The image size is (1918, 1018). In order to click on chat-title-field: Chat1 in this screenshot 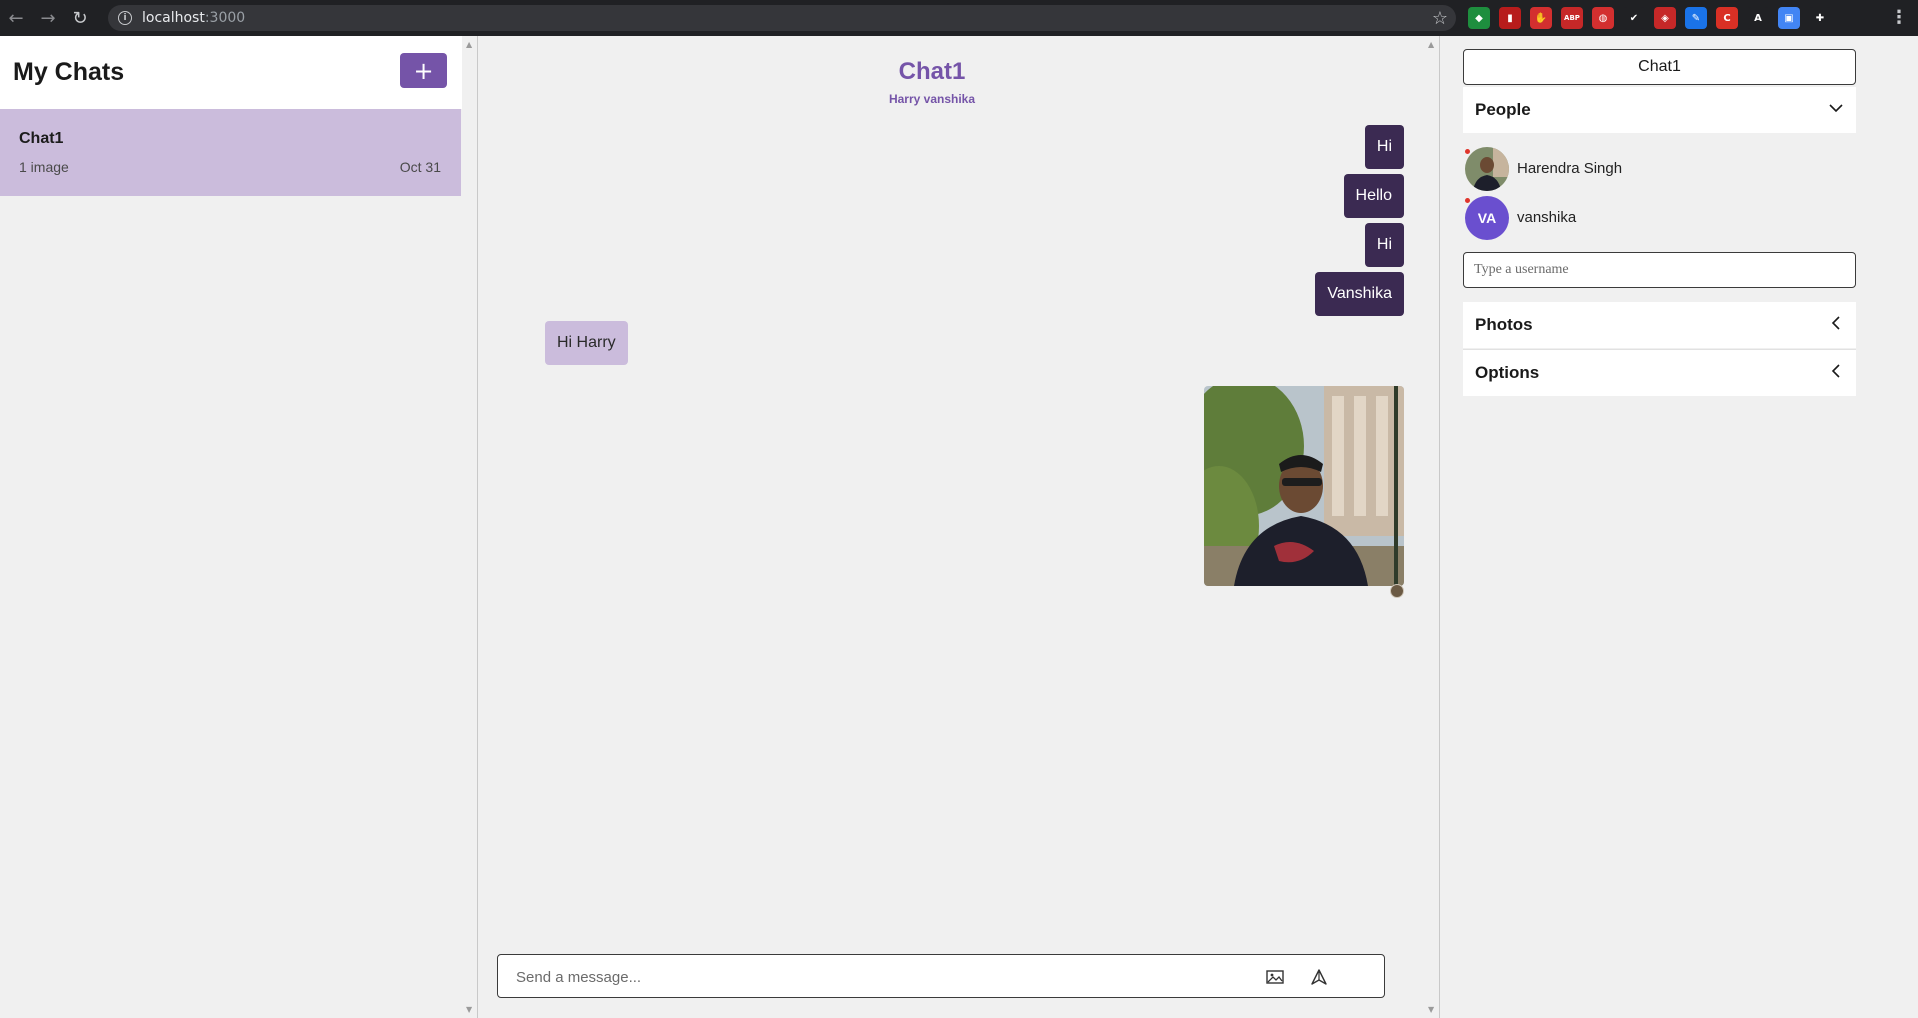, I will do `click(1659, 67)`.